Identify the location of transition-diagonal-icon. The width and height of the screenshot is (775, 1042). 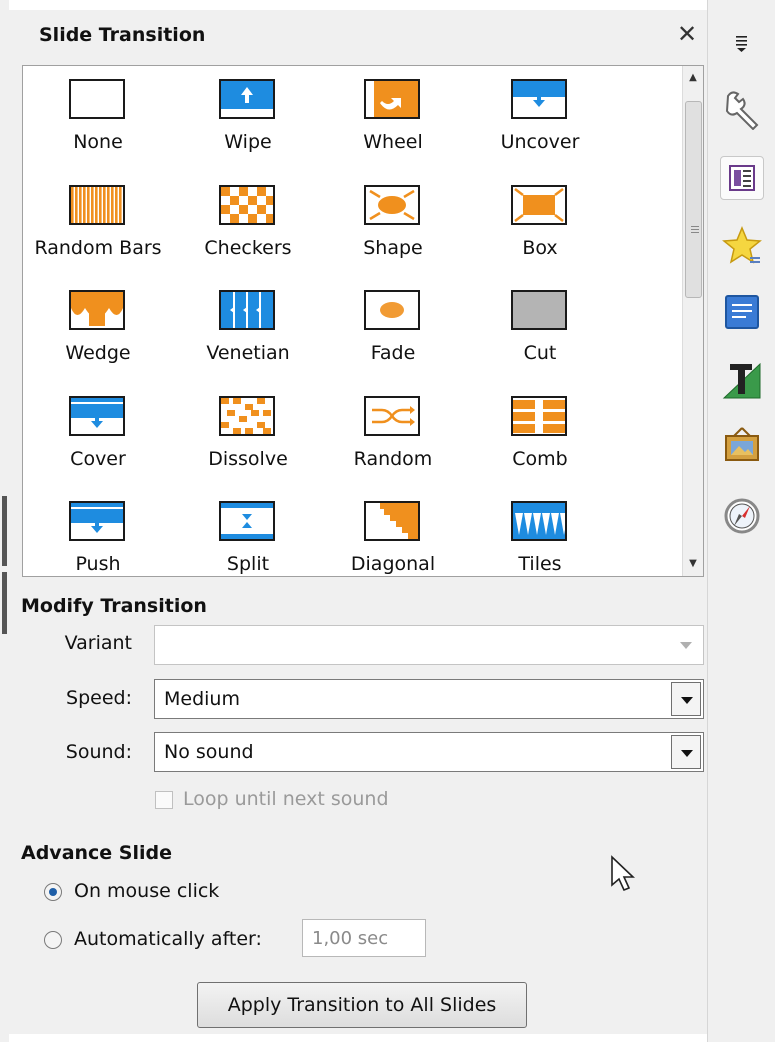
(392, 521).